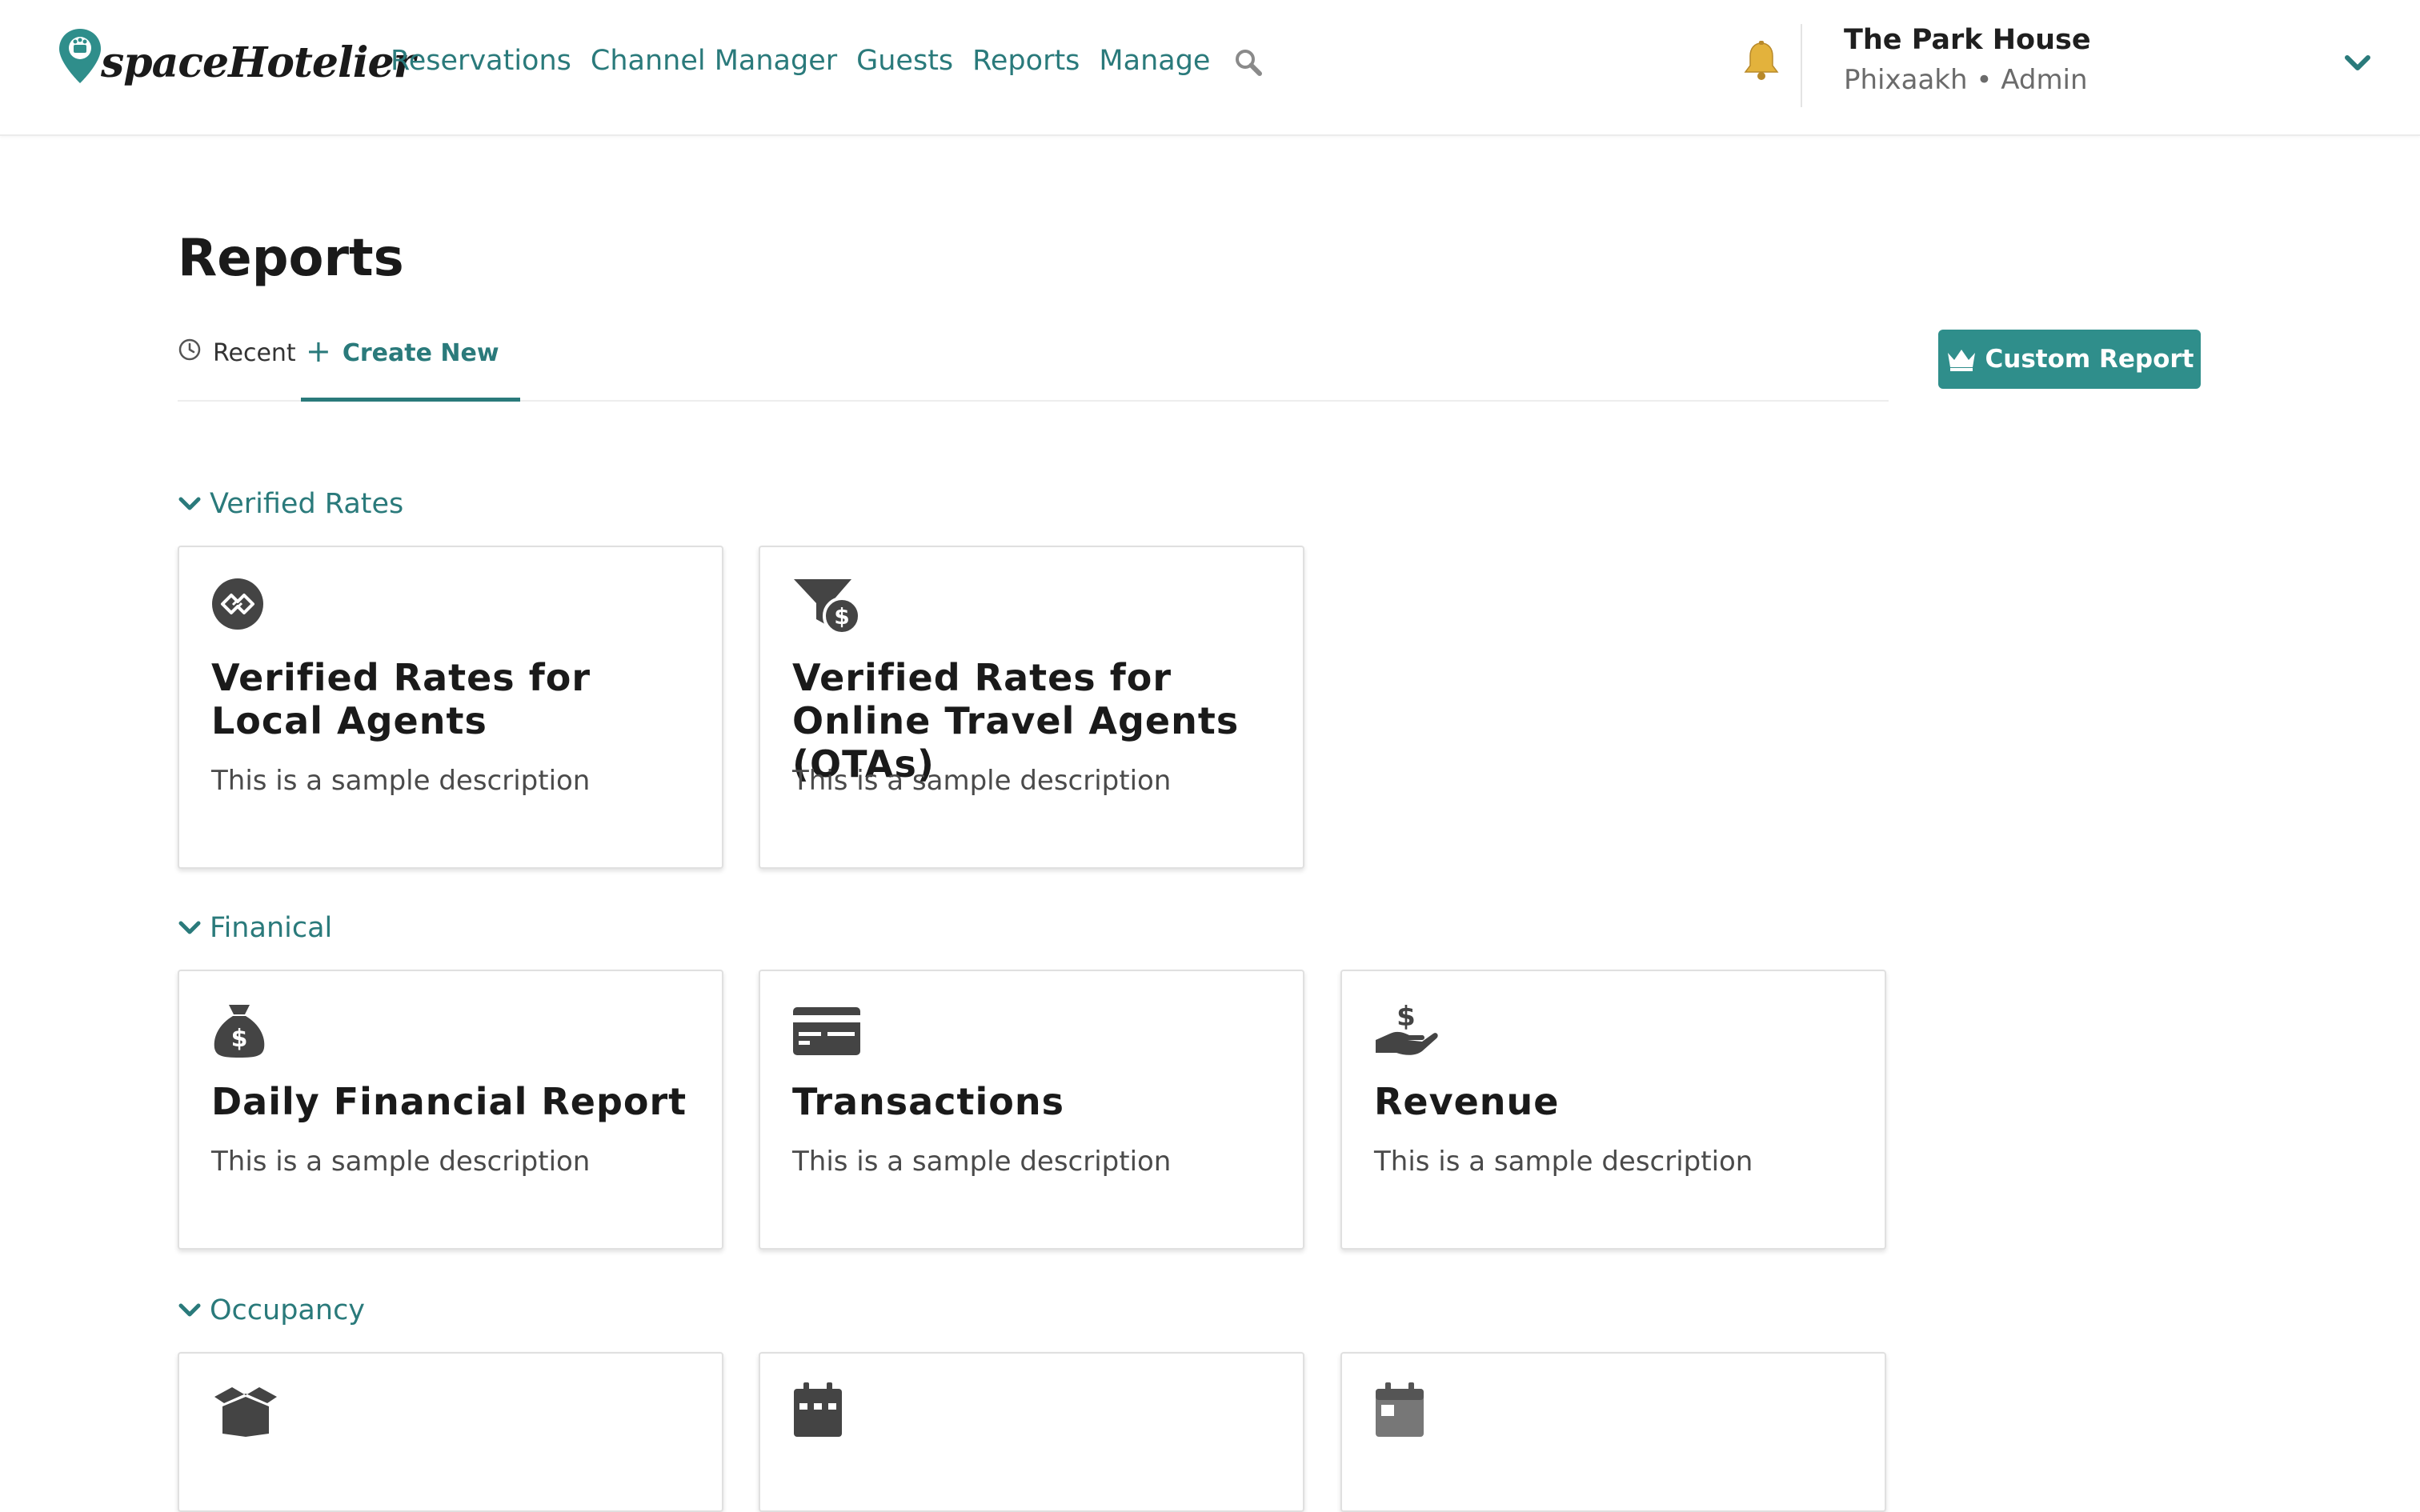  What do you see at coordinates (1967, 60) in the screenshot?
I see `account-switcher: The Park House Phixaakh • Admin` at bounding box center [1967, 60].